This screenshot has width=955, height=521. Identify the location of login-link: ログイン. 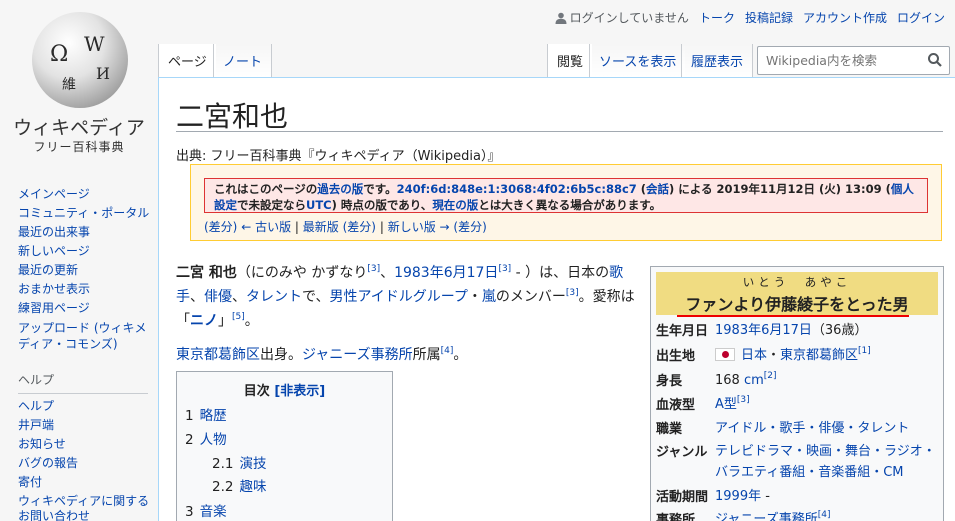
(921, 17).